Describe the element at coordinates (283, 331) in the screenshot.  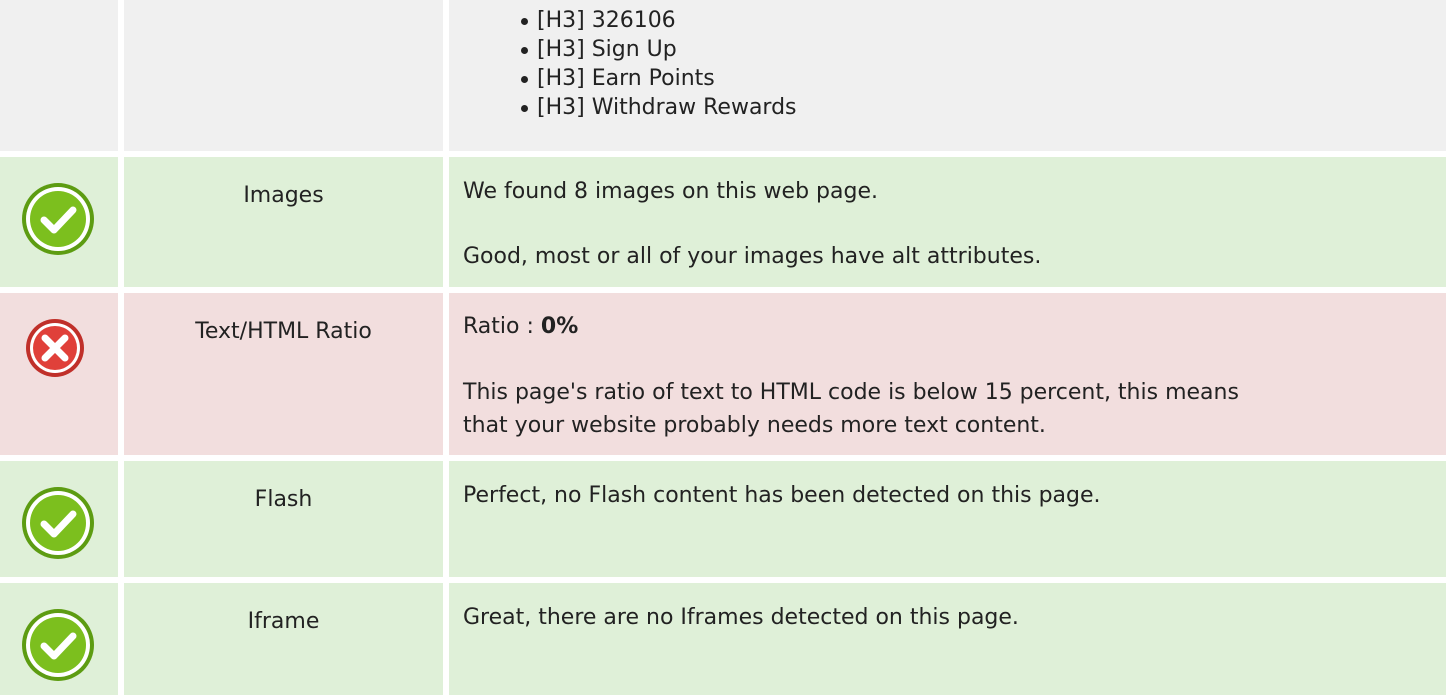
I see `row-label: Text/HTML Ratio` at that location.